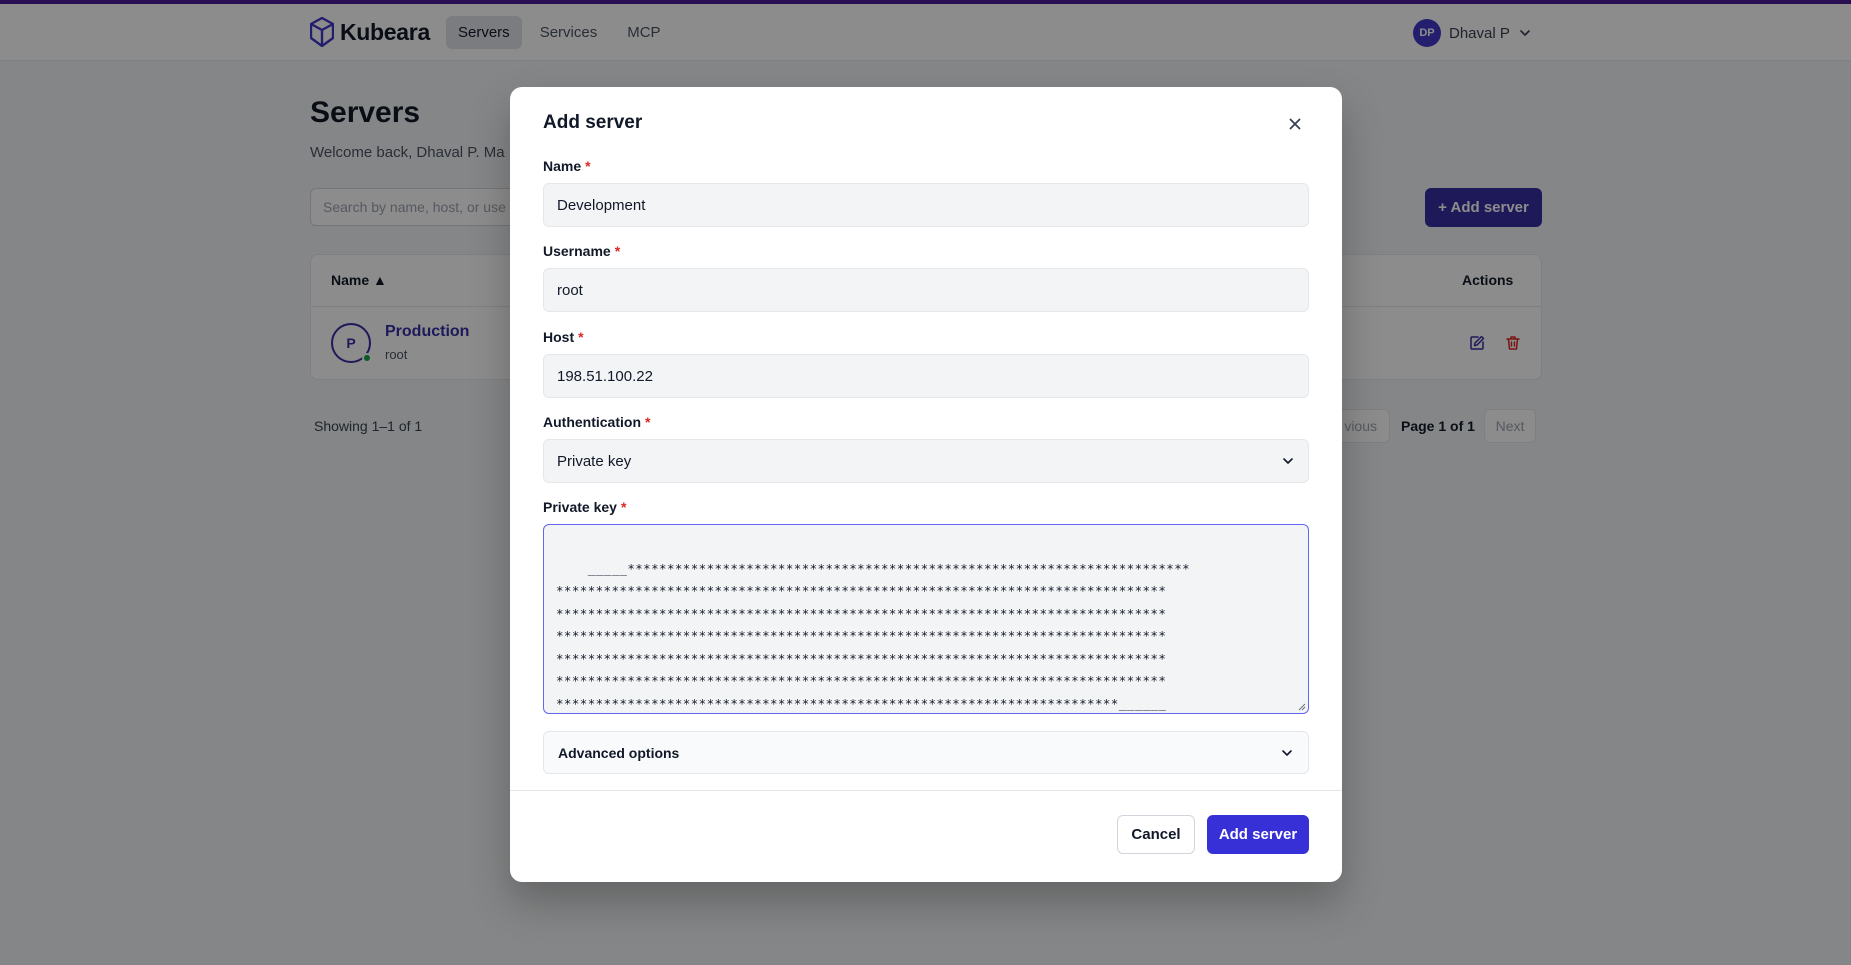 This screenshot has width=1851, height=965. Describe the element at coordinates (580, 507) in the screenshot. I see `private-key-label-text: Private key` at that location.